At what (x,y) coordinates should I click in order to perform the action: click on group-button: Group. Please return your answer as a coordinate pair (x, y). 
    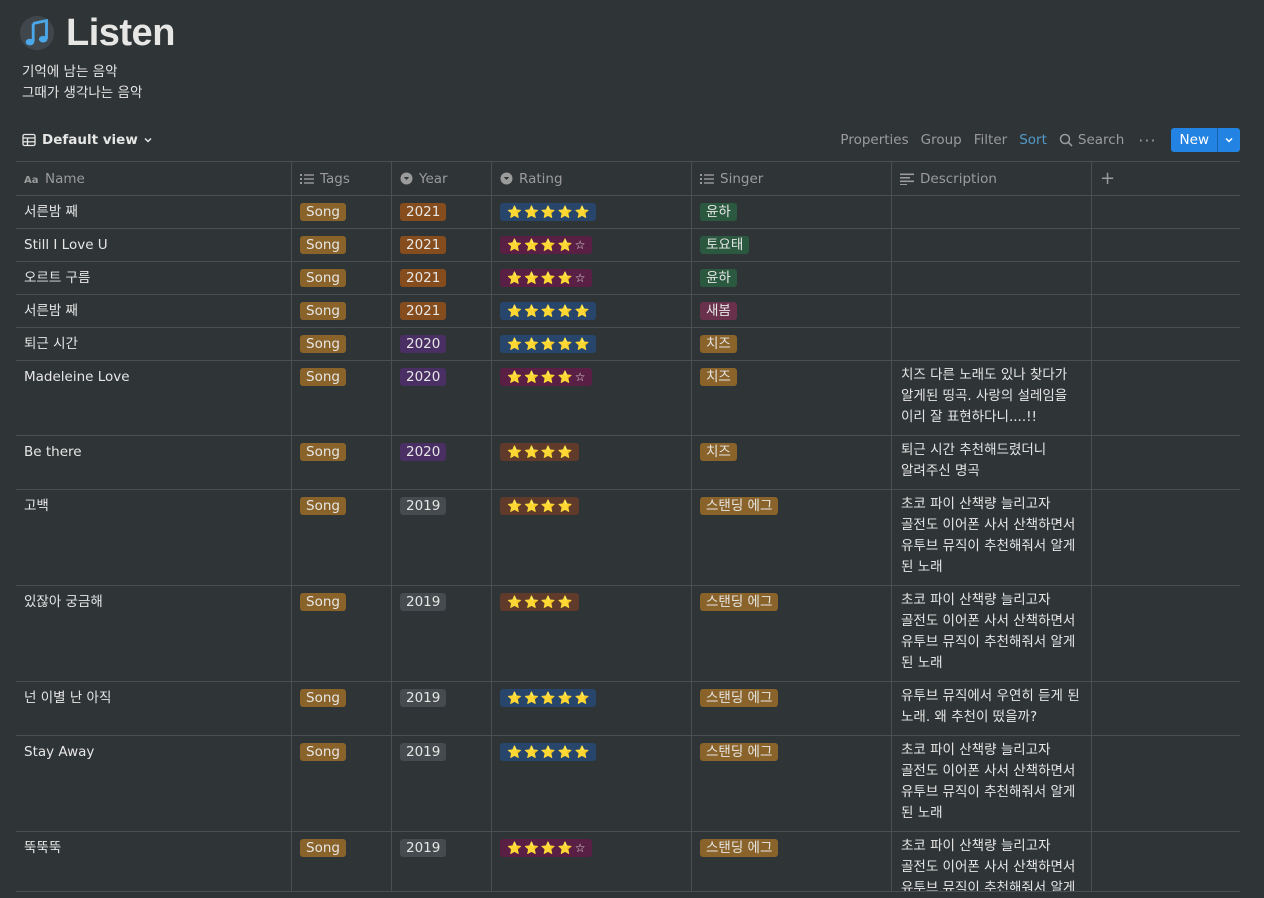
    Looking at the image, I should click on (941, 140).